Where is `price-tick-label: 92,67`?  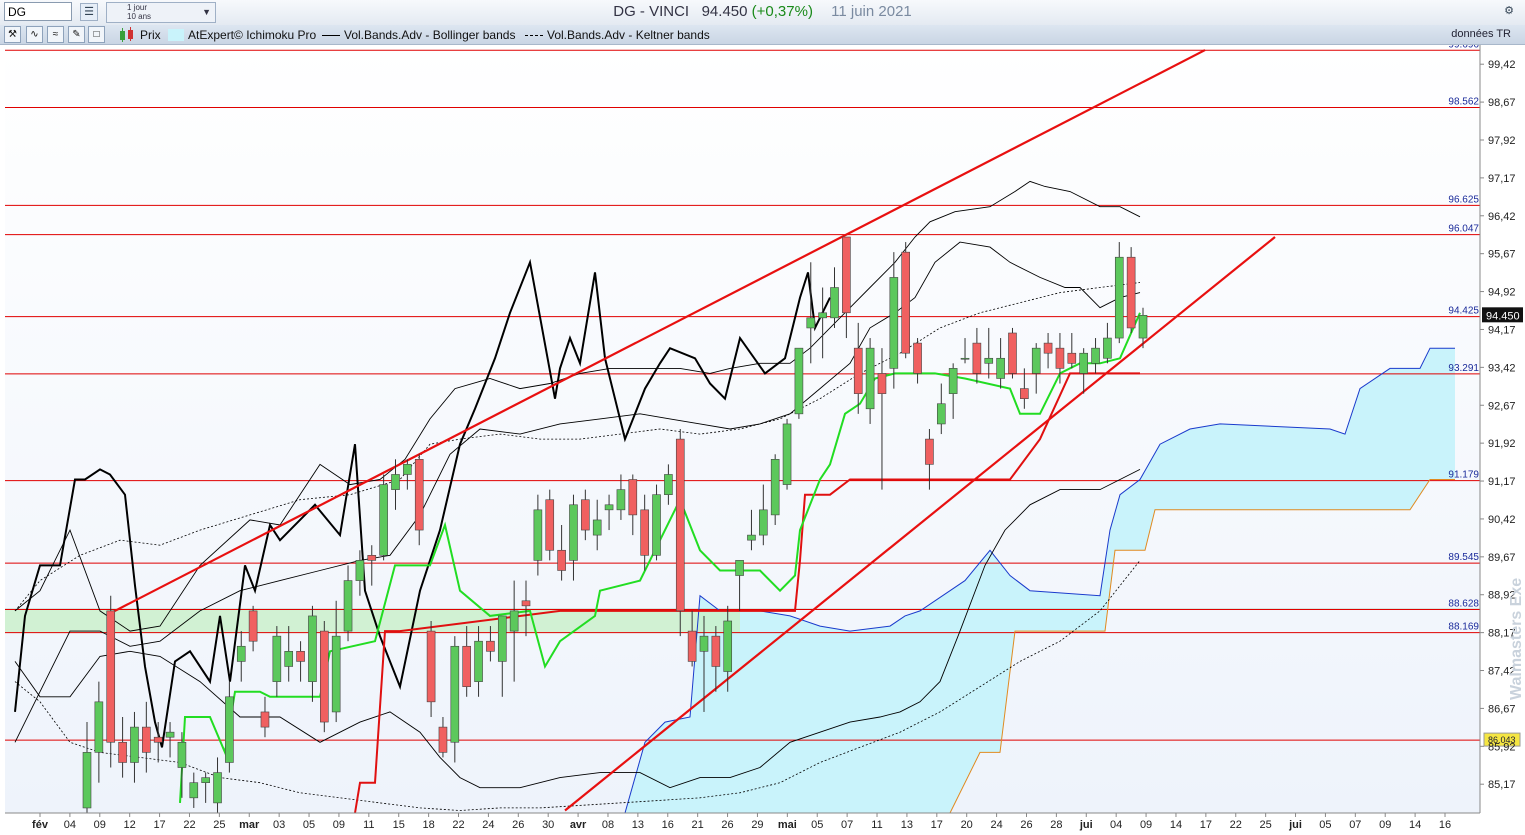 price-tick-label: 92,67 is located at coordinates (1502, 406).